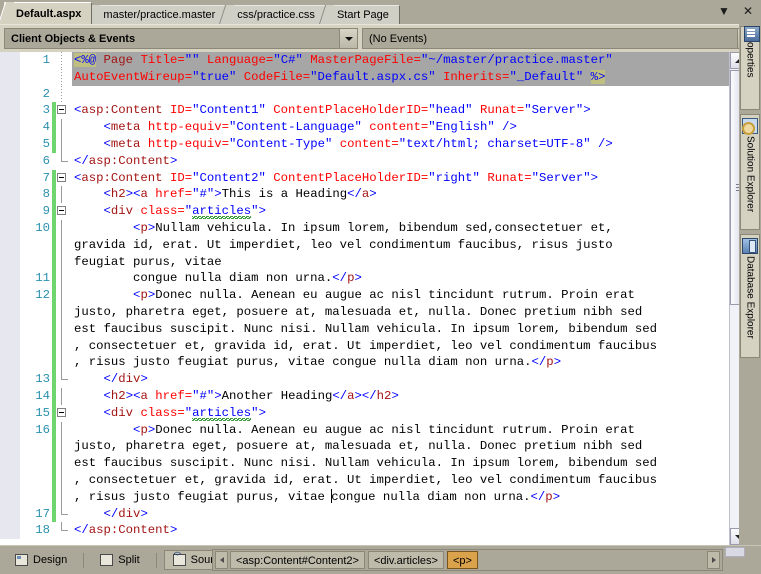 This screenshot has width=761, height=574. What do you see at coordinates (48, 13) in the screenshot?
I see `document-tab-0: Default.aspx` at bounding box center [48, 13].